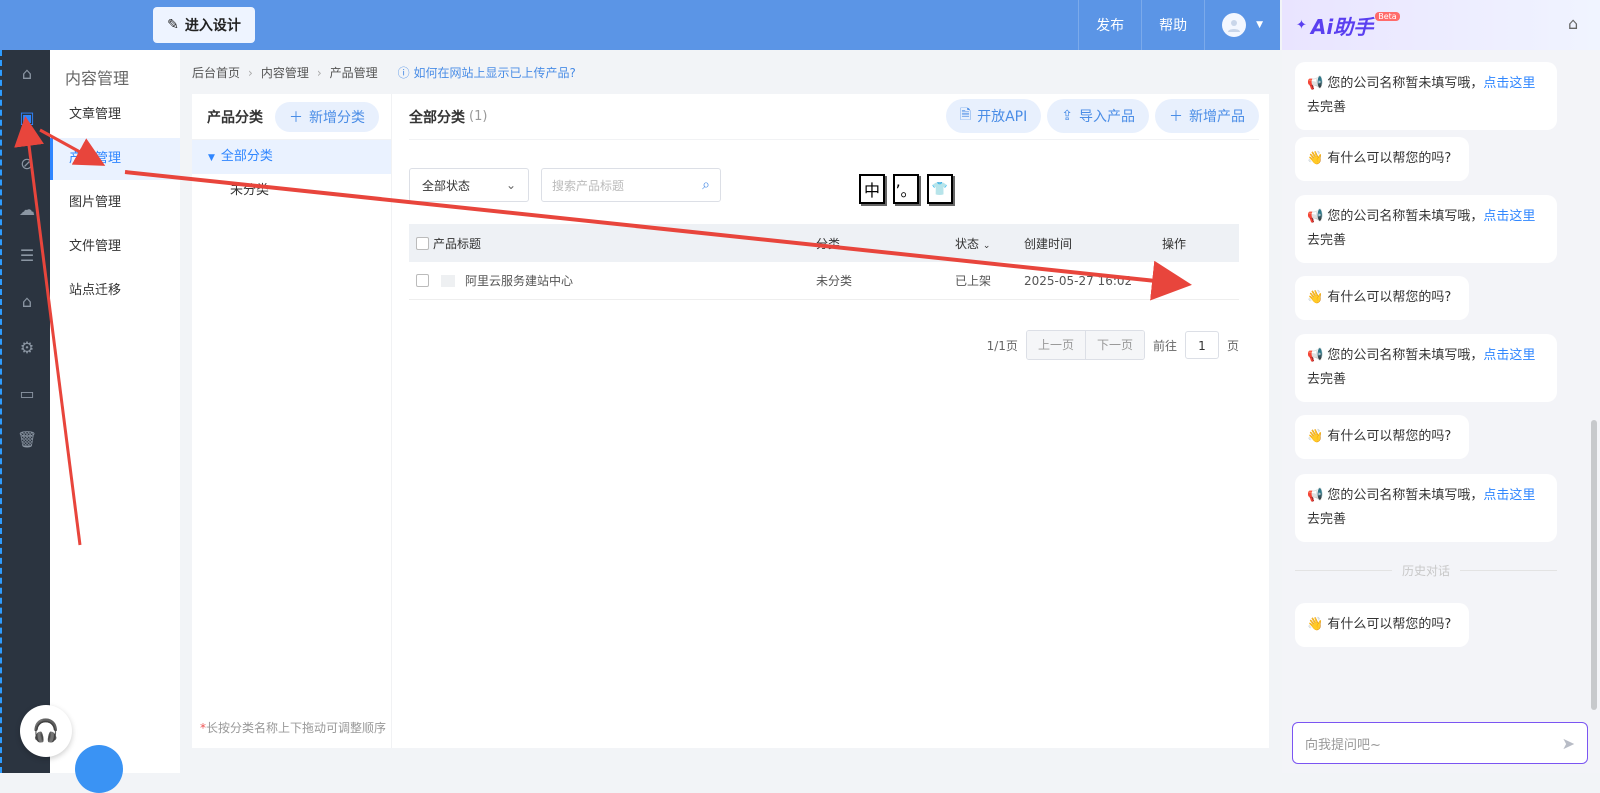 This screenshot has width=1600, height=793. What do you see at coordinates (1342, 26) in the screenshot?
I see `ai-logo: Ai助手` at bounding box center [1342, 26].